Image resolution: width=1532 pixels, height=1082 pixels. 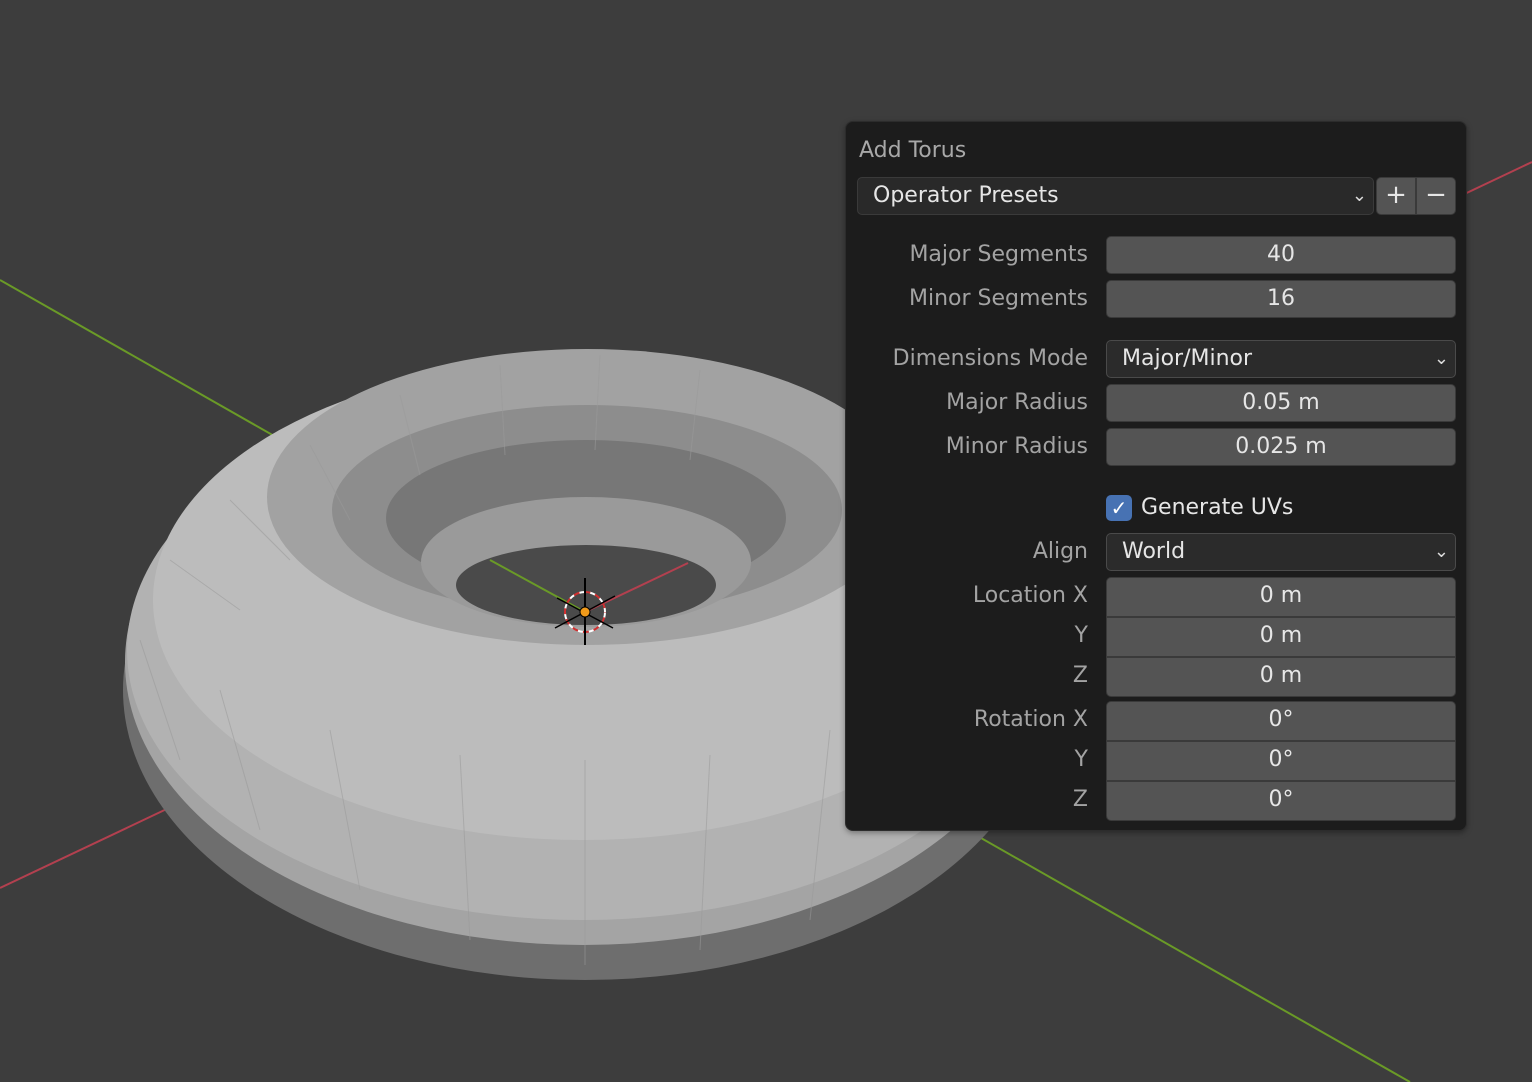 I want to click on rotation-x-field: 0°, so click(x=1281, y=721).